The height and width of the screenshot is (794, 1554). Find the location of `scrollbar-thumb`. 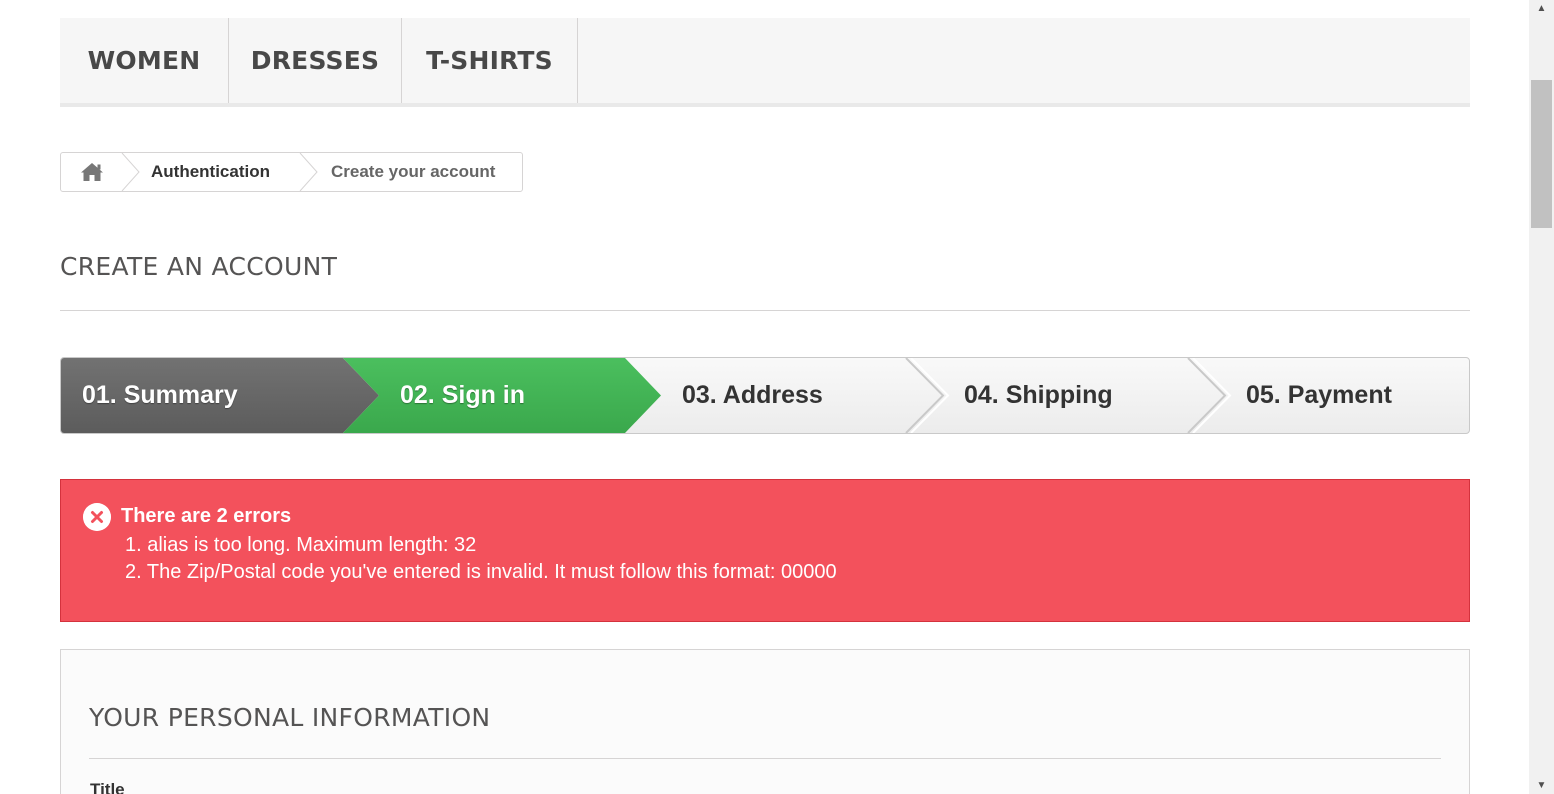

scrollbar-thumb is located at coordinates (1541, 154).